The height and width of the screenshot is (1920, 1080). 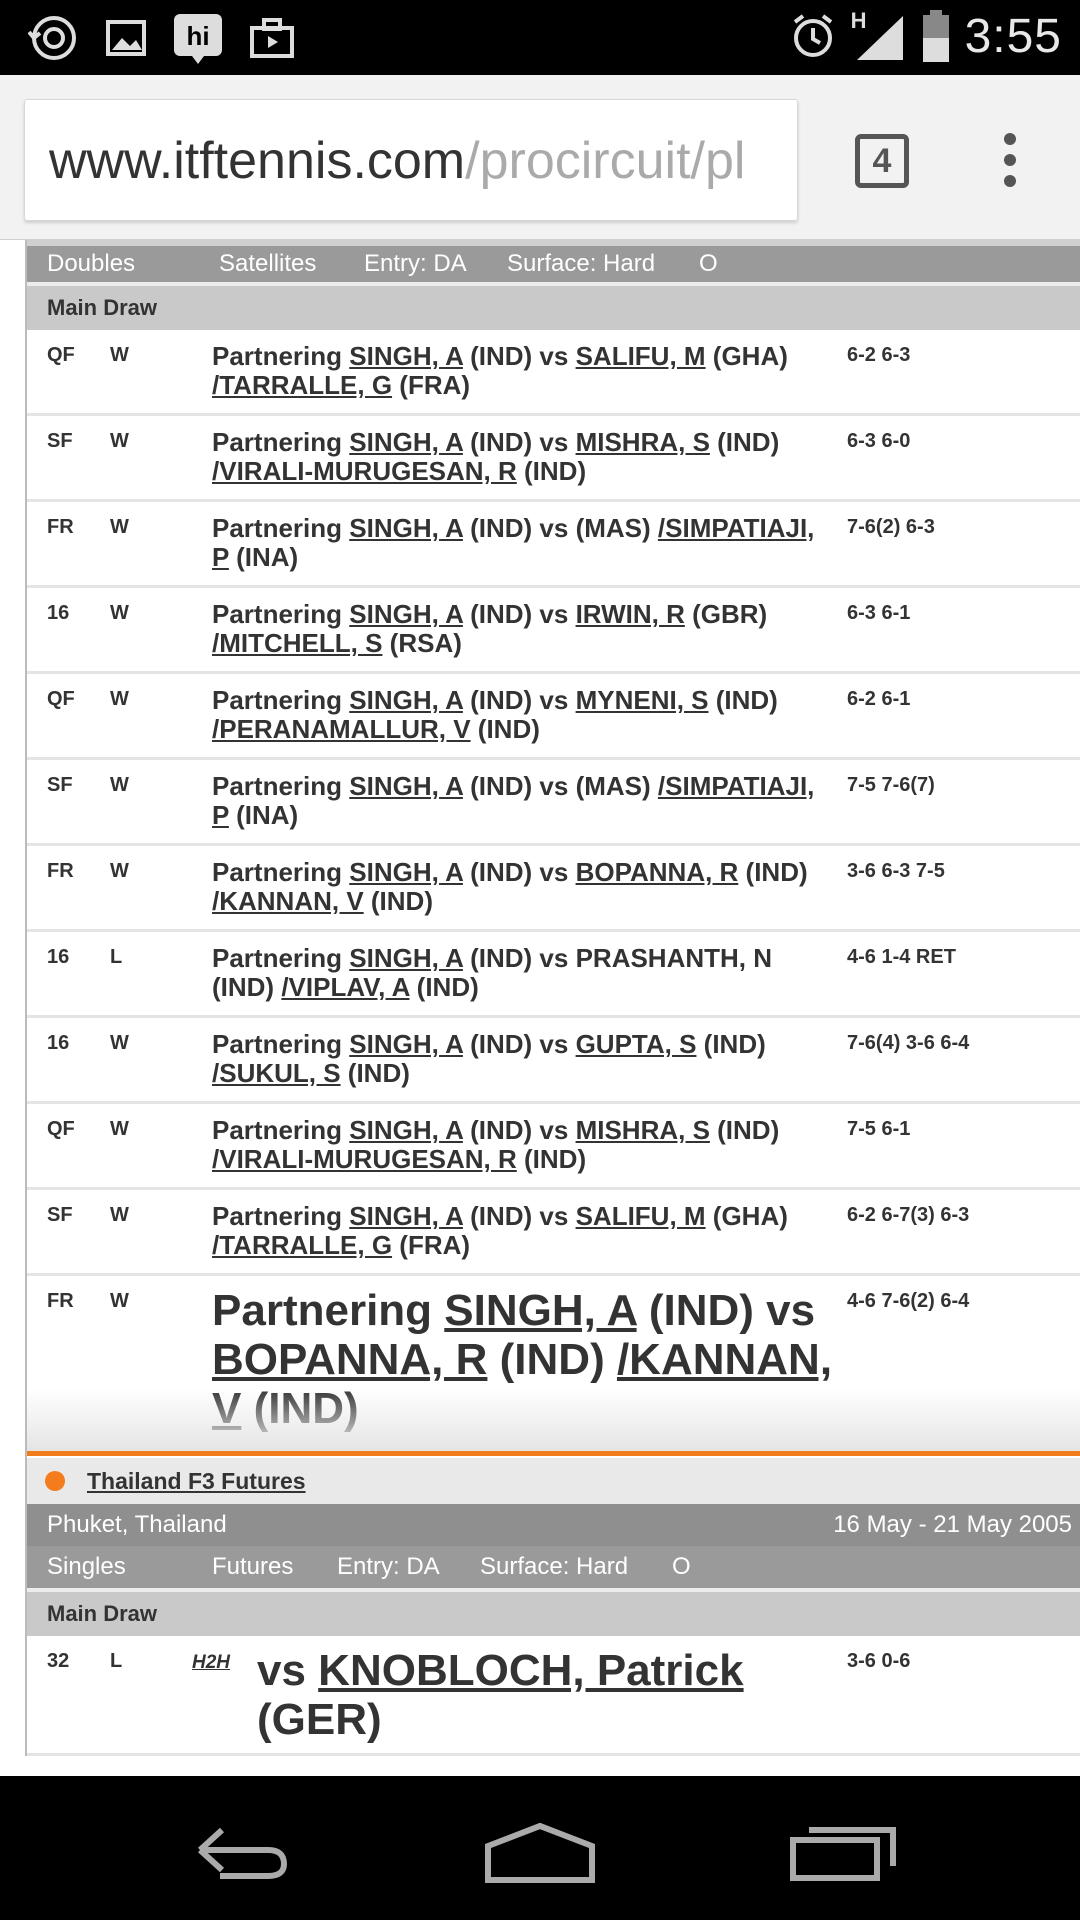 What do you see at coordinates (288, 901) in the screenshot?
I see `opponent-partner-link: /KANNAN, V` at bounding box center [288, 901].